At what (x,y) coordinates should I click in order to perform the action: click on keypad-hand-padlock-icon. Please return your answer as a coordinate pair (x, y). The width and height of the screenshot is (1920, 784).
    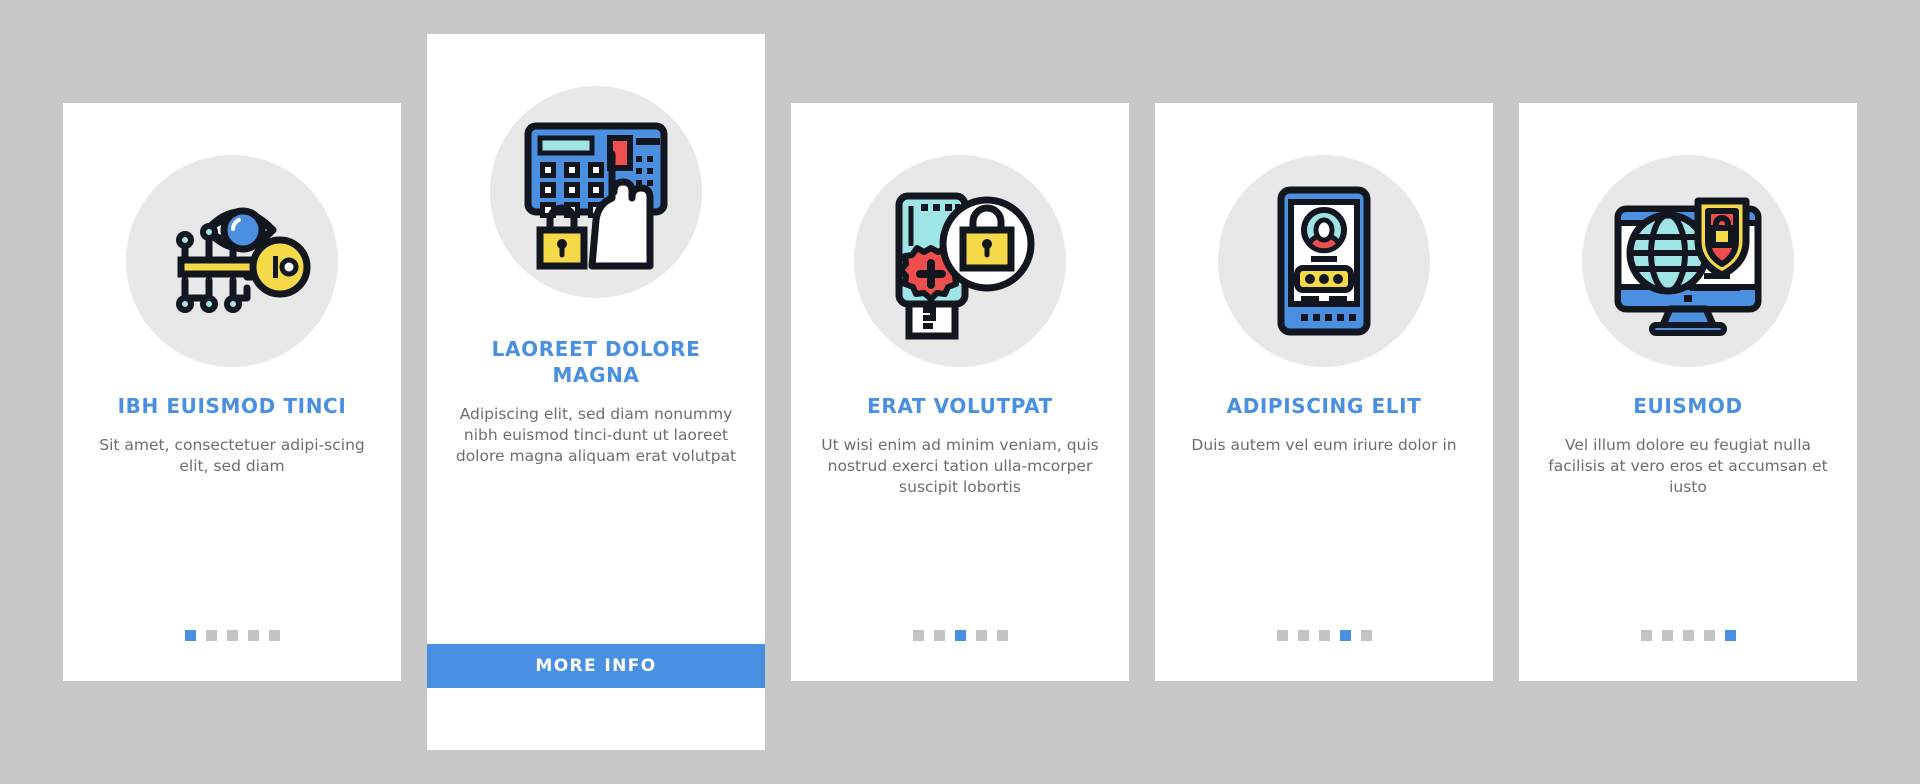
    Looking at the image, I should click on (596, 192).